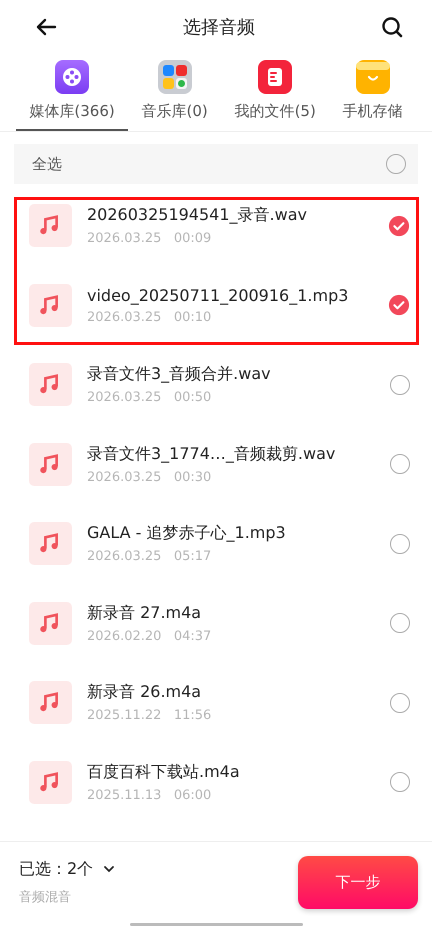  What do you see at coordinates (211, 454) in the screenshot?
I see `file-name: 录音文件3_1774…_音频裁剪.wav` at bounding box center [211, 454].